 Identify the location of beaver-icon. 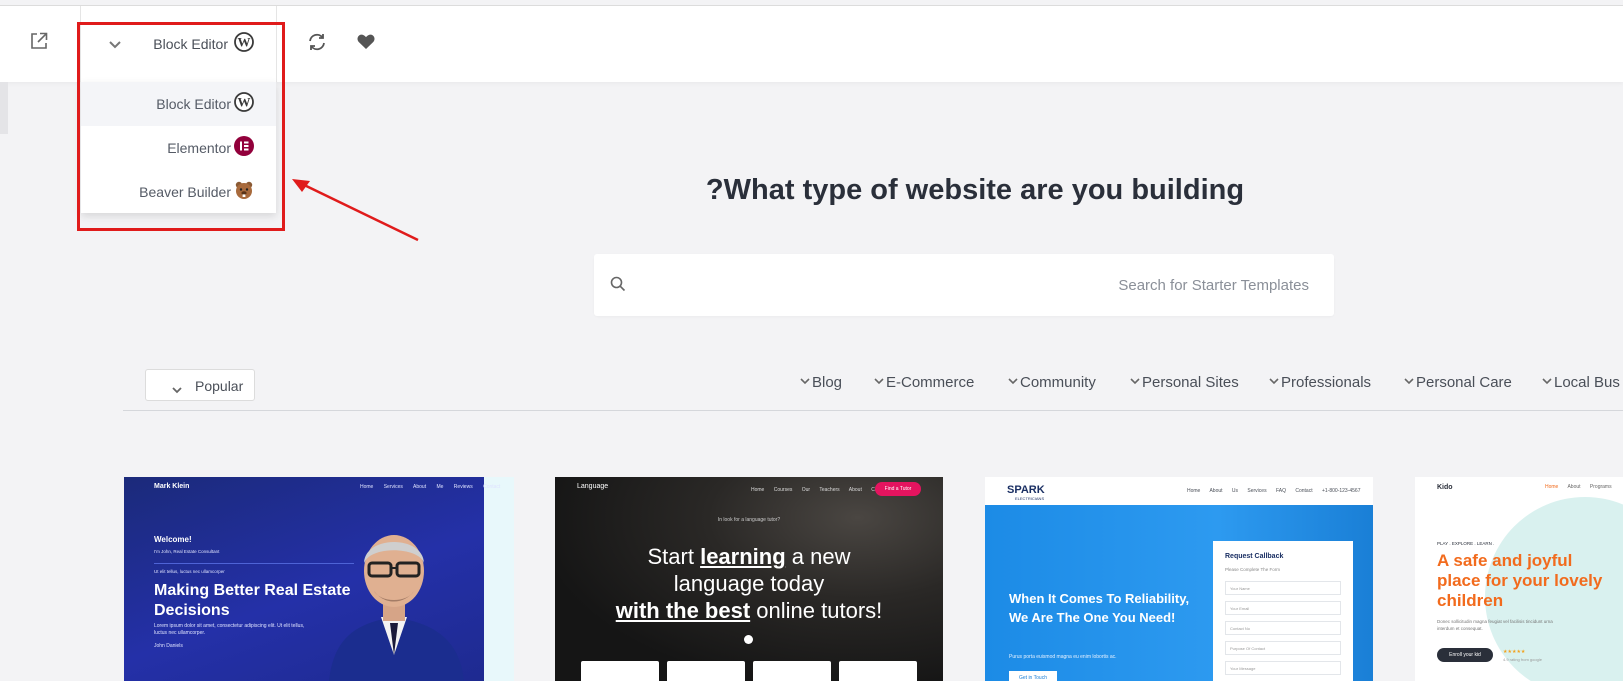
(244, 192).